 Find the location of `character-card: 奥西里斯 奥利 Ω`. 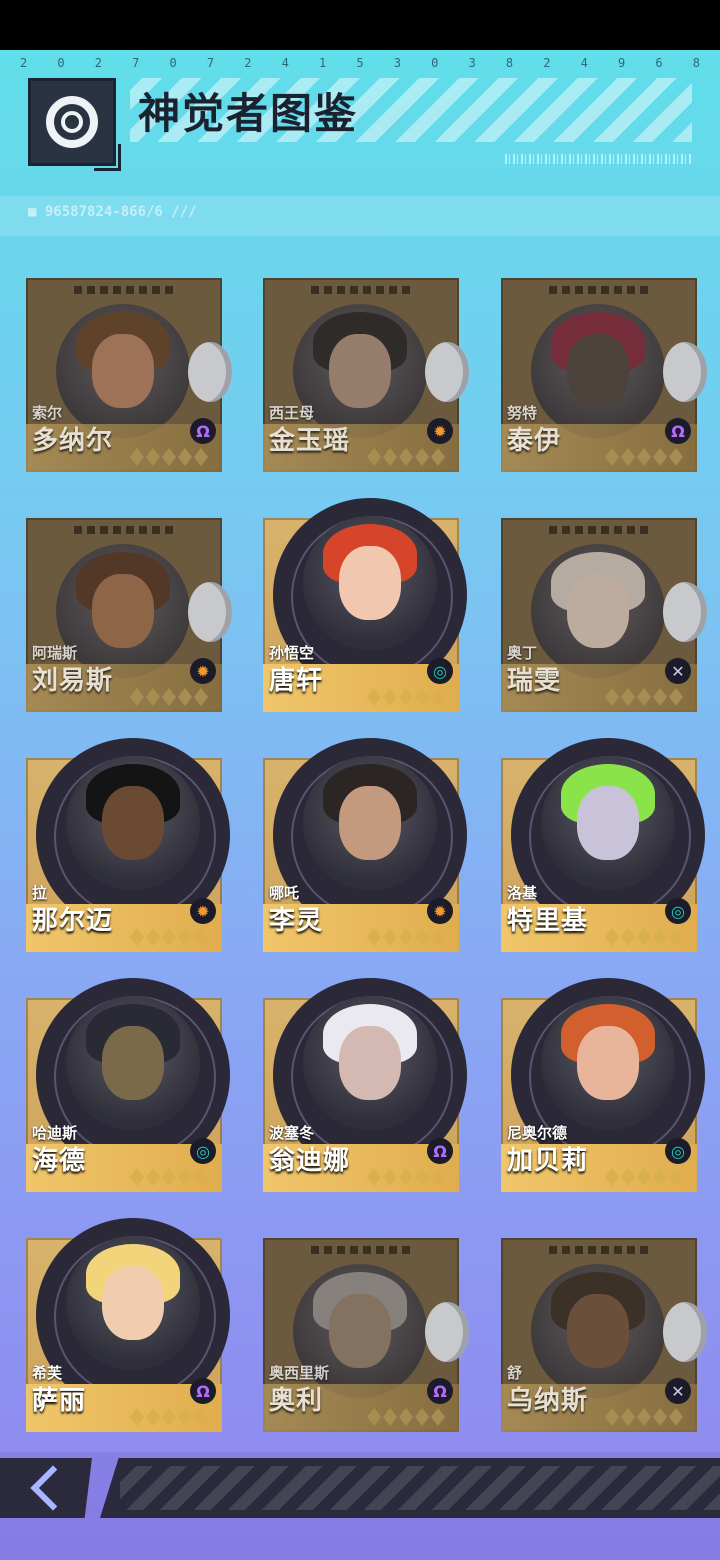

character-card: 奥西里斯 奥利 Ω is located at coordinates (366, 1335).